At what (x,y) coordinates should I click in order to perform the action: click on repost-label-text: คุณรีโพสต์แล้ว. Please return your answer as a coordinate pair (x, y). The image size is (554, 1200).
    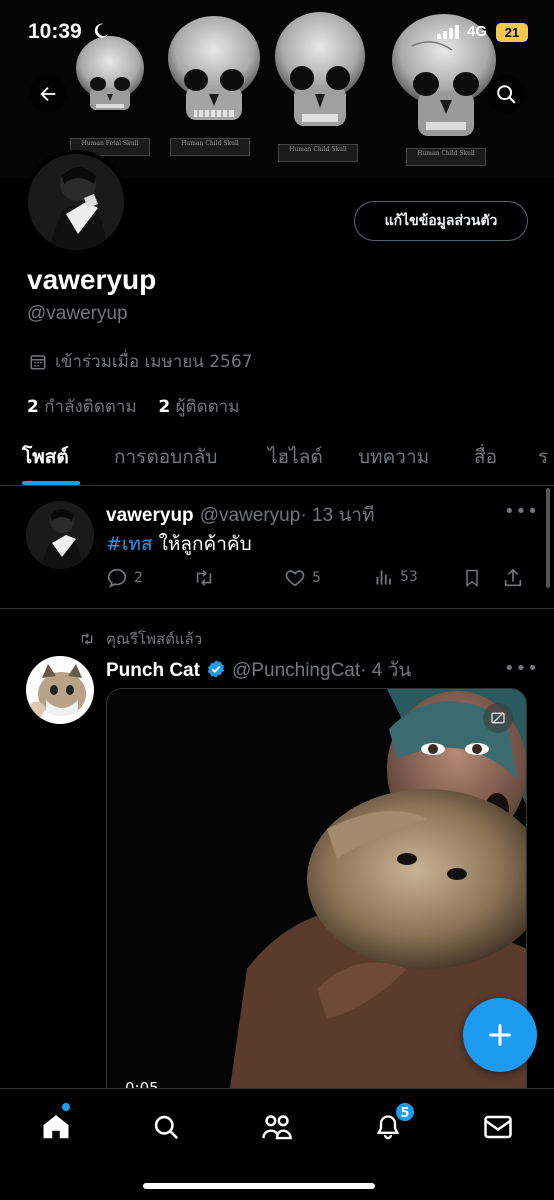
    Looking at the image, I should click on (154, 639).